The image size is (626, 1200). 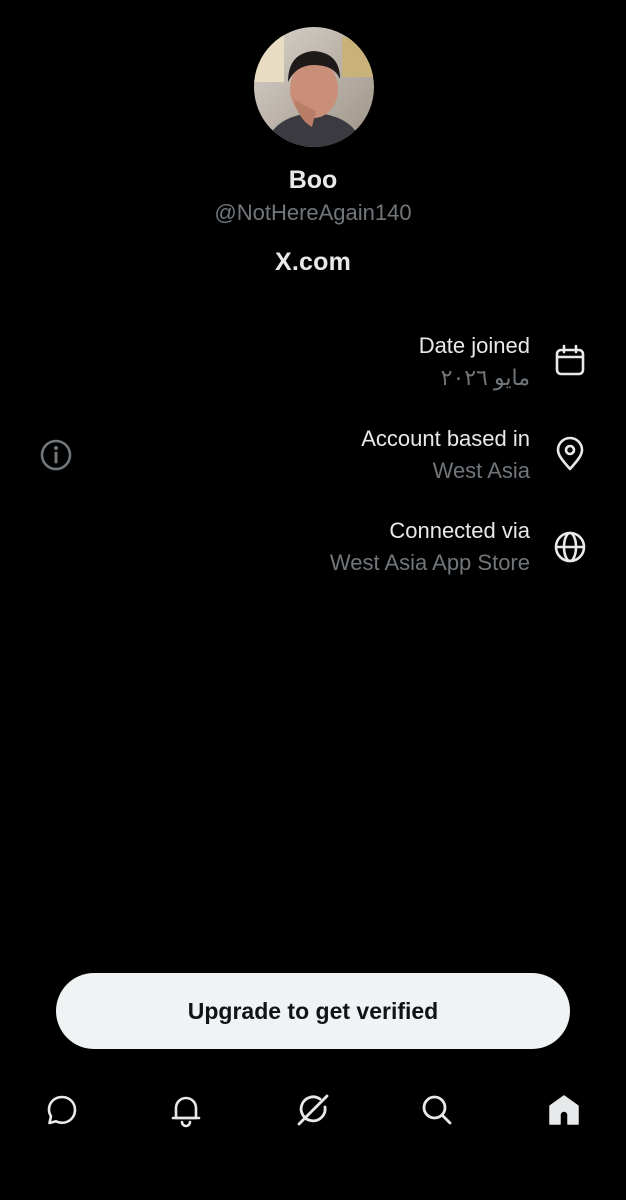 What do you see at coordinates (570, 547) in the screenshot?
I see `globe-icon` at bounding box center [570, 547].